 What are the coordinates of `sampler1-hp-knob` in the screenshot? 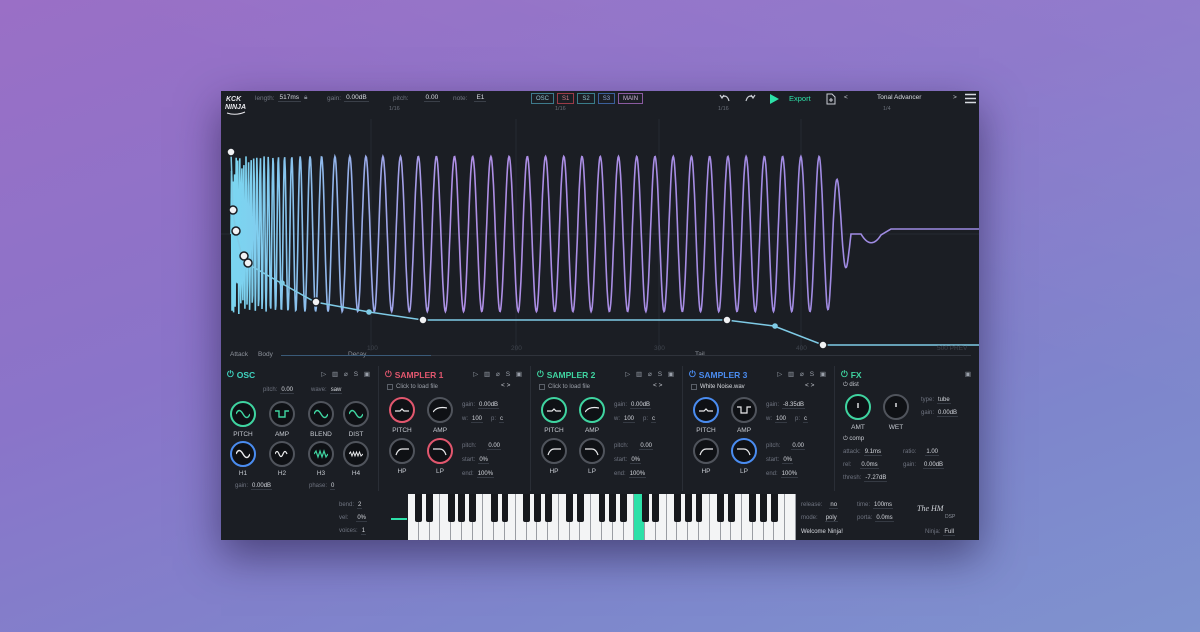 It's located at (402, 451).